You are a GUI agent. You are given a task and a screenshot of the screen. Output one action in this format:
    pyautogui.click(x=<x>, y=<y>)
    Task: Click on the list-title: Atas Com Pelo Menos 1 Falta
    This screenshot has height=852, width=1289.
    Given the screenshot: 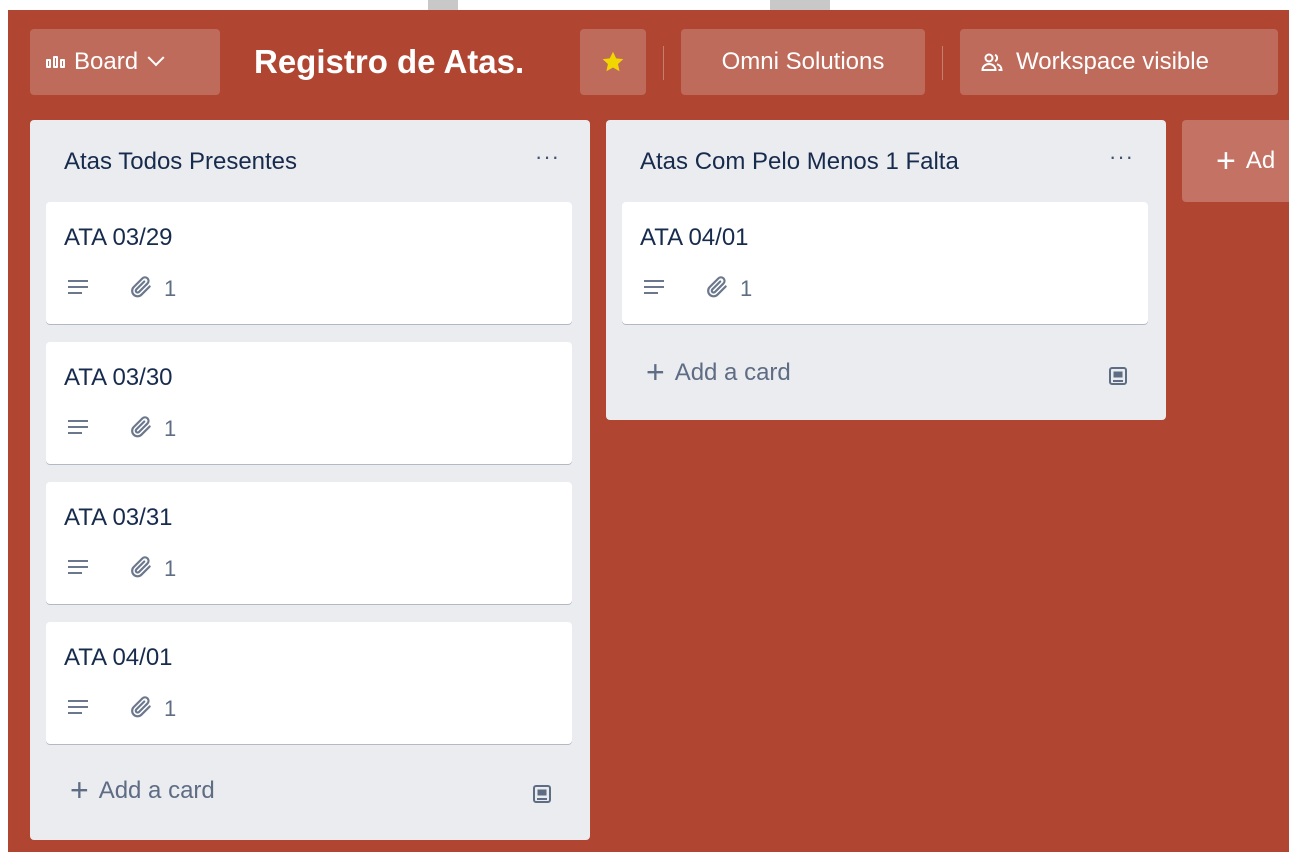 What is the action you would take?
    pyautogui.click(x=799, y=162)
    